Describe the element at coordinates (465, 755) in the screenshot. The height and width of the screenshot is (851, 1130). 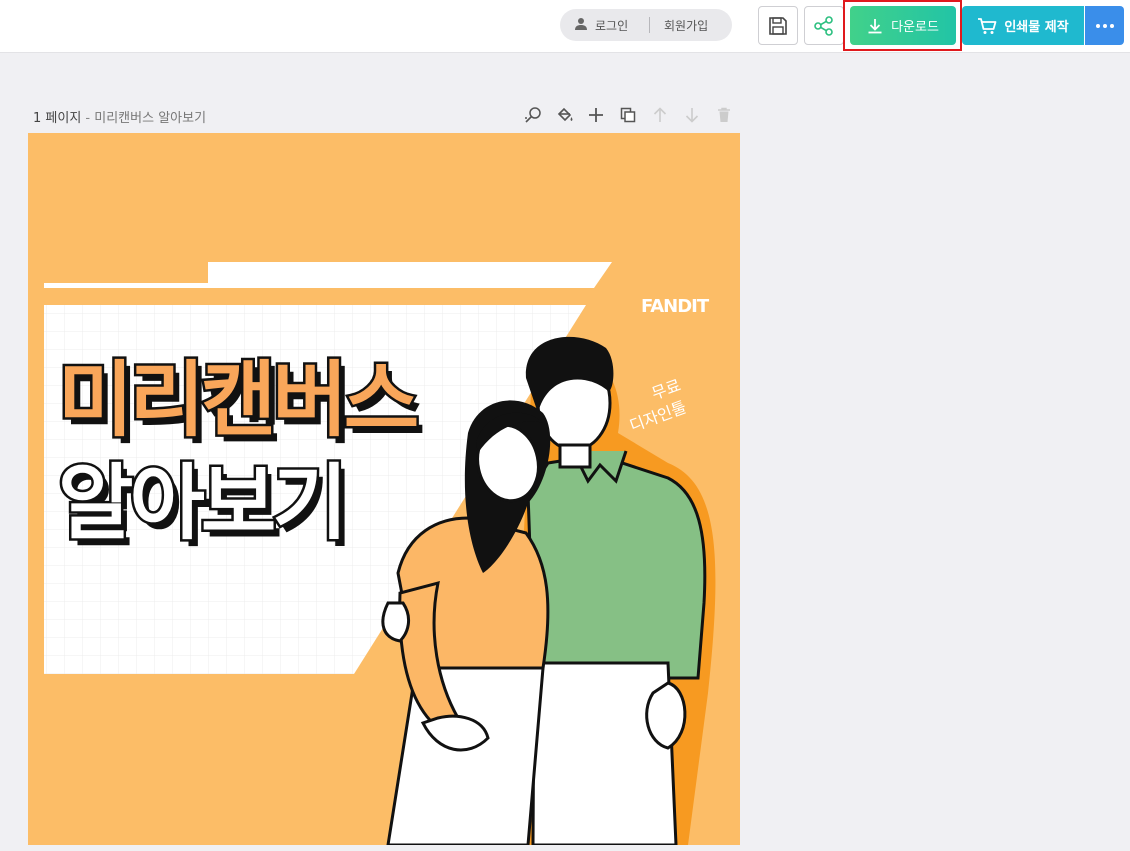
I see `woman-skirt` at that location.